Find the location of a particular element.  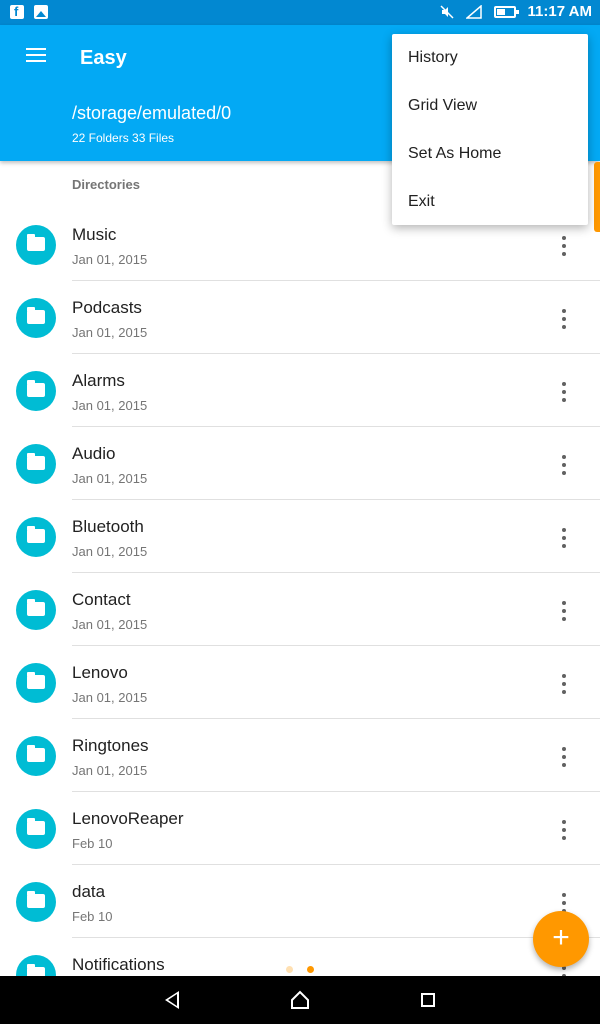

page-dot-active is located at coordinates (310, 969).